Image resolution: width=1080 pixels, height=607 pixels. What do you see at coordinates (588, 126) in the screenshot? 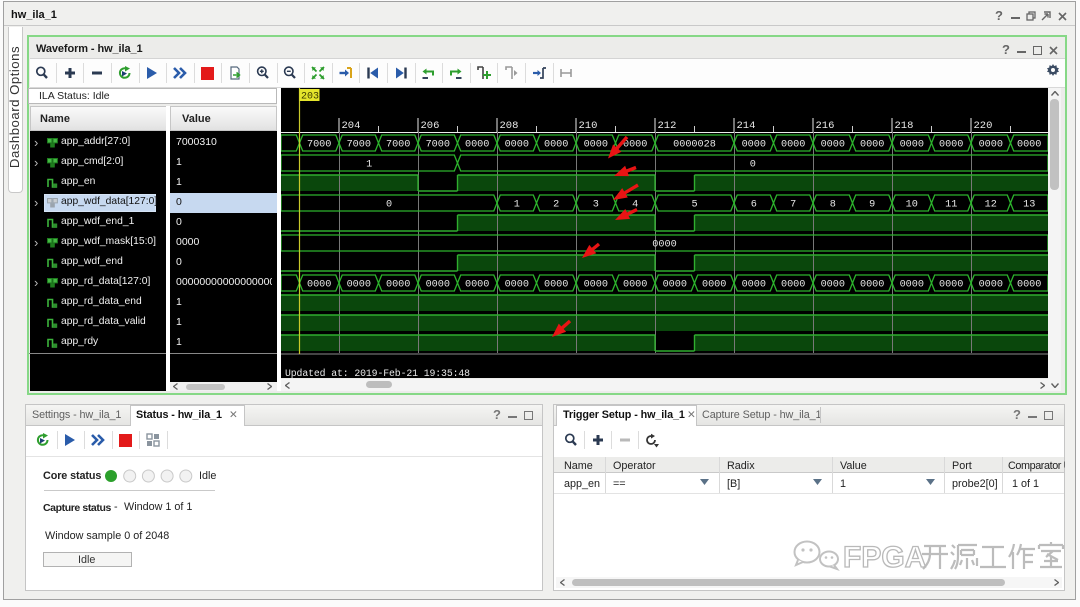
I see `svg-text: 210` at bounding box center [588, 126].